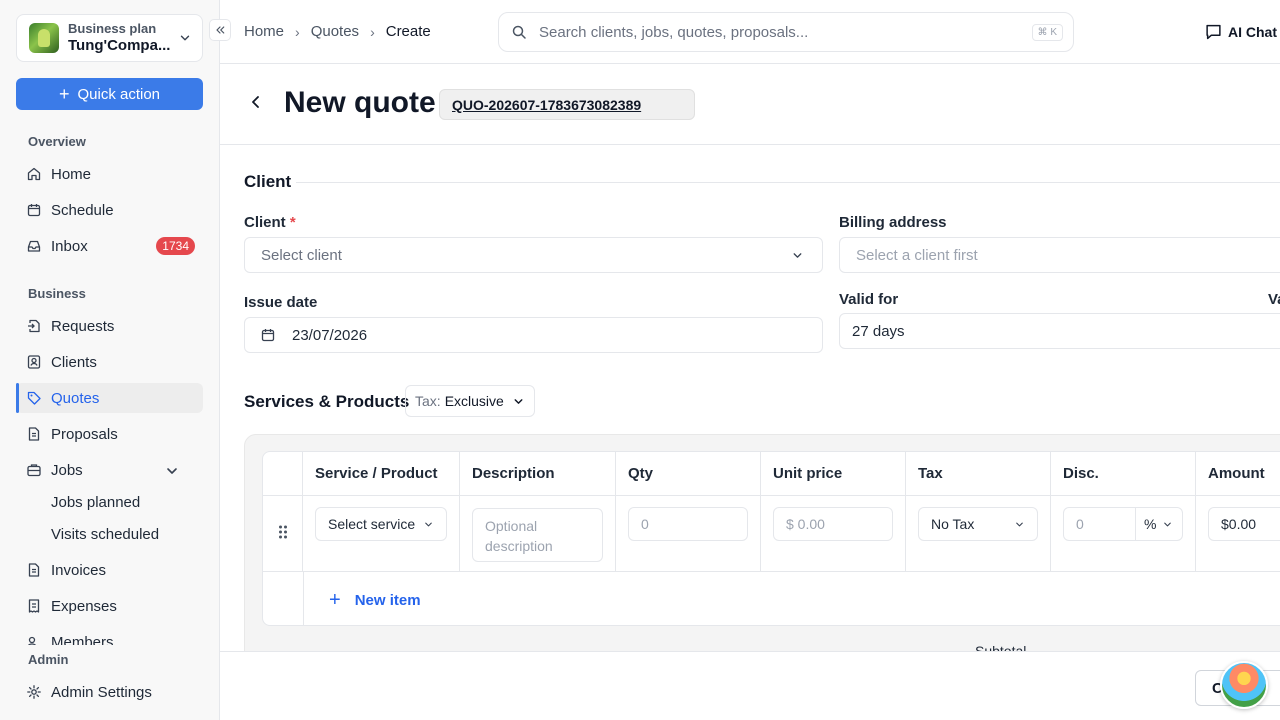 The image size is (1280, 720). I want to click on receipt-icon, so click(34, 606).